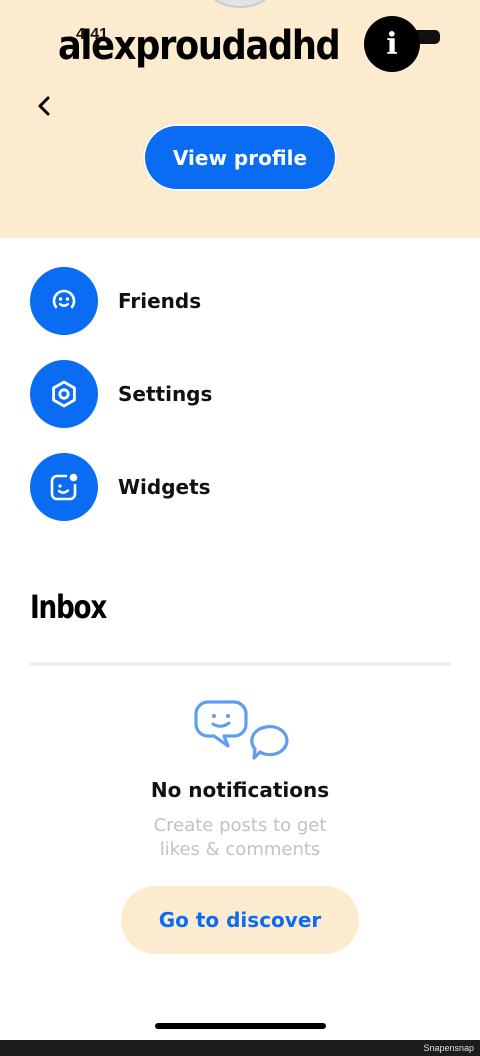  What do you see at coordinates (64, 394) in the screenshot?
I see `hexagon-nut-icon` at bounding box center [64, 394].